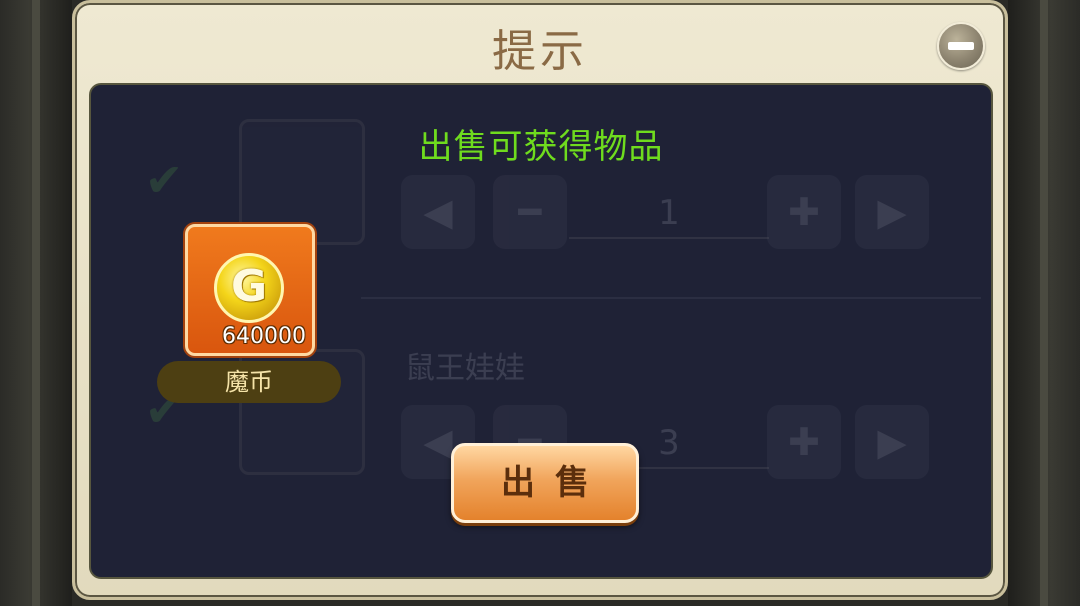 This screenshot has height=606, width=1080. I want to click on item-name-label: 鼠王娃娃, so click(465, 368).